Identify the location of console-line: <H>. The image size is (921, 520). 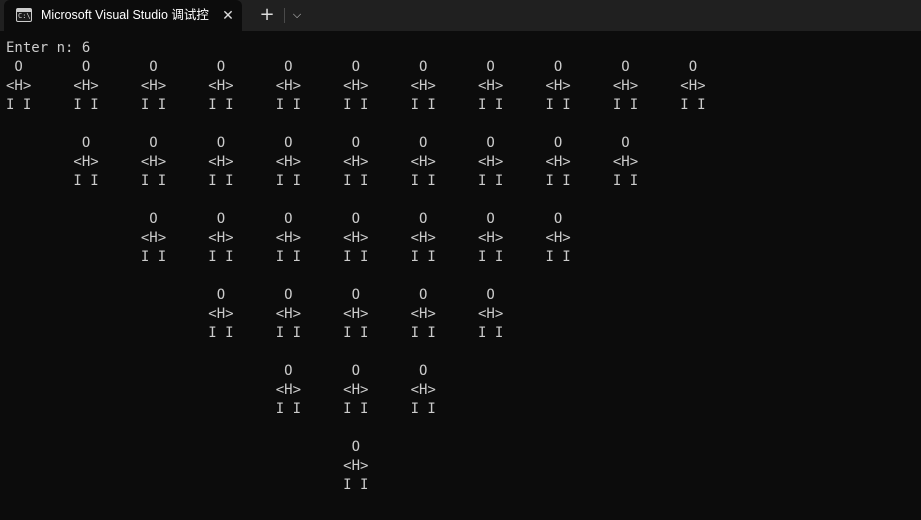
(187, 466).